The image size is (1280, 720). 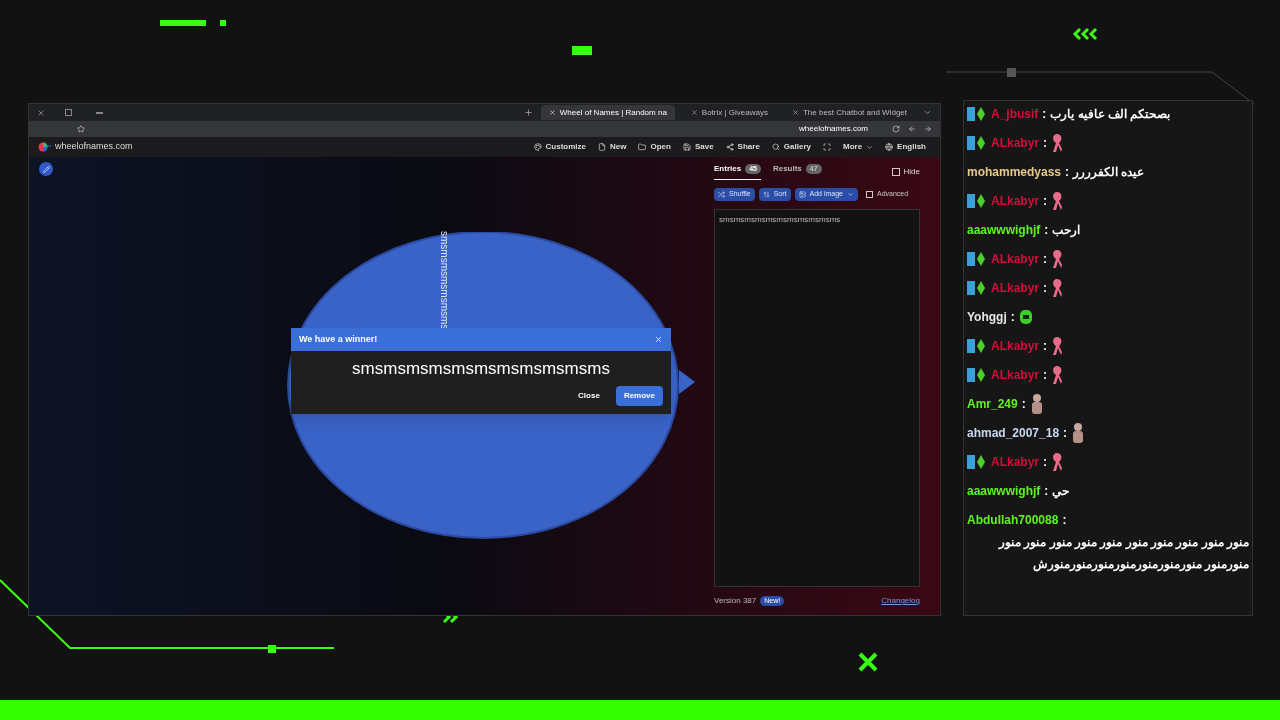 What do you see at coordinates (94, 147) in the screenshot?
I see `site-logo-text: wheelofnames.com` at bounding box center [94, 147].